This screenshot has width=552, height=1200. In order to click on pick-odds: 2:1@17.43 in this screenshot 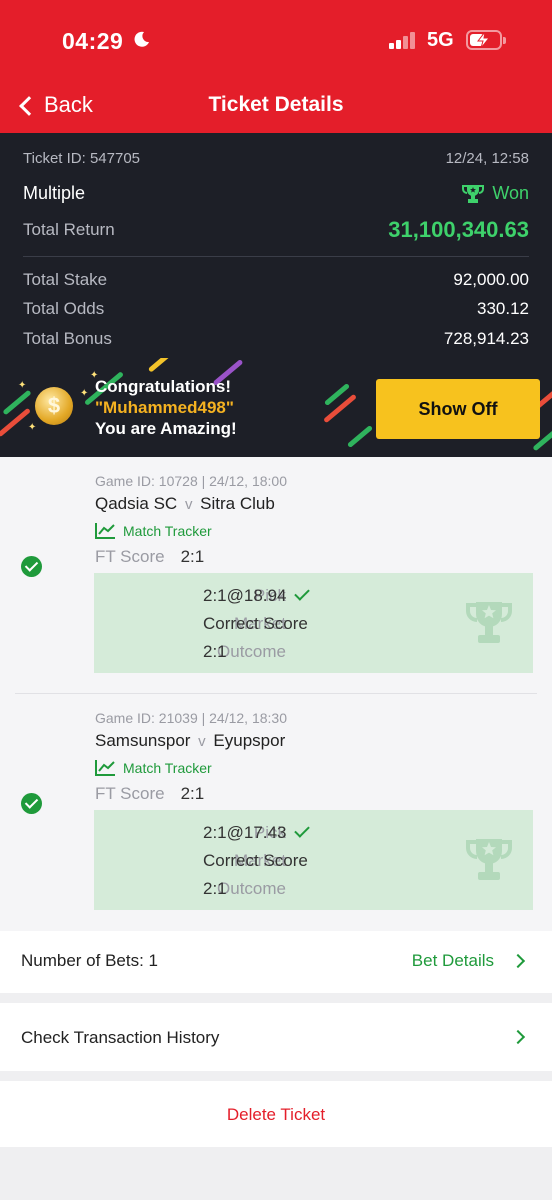, I will do `click(245, 832)`.